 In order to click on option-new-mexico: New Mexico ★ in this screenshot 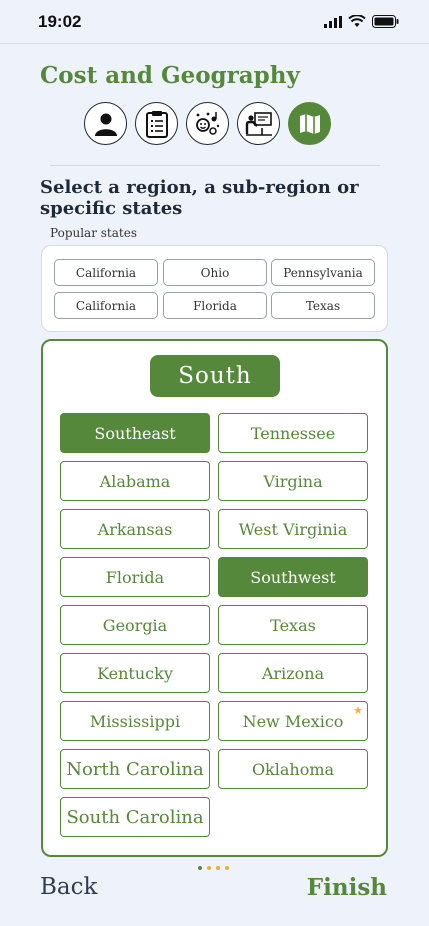, I will do `click(293, 721)`.